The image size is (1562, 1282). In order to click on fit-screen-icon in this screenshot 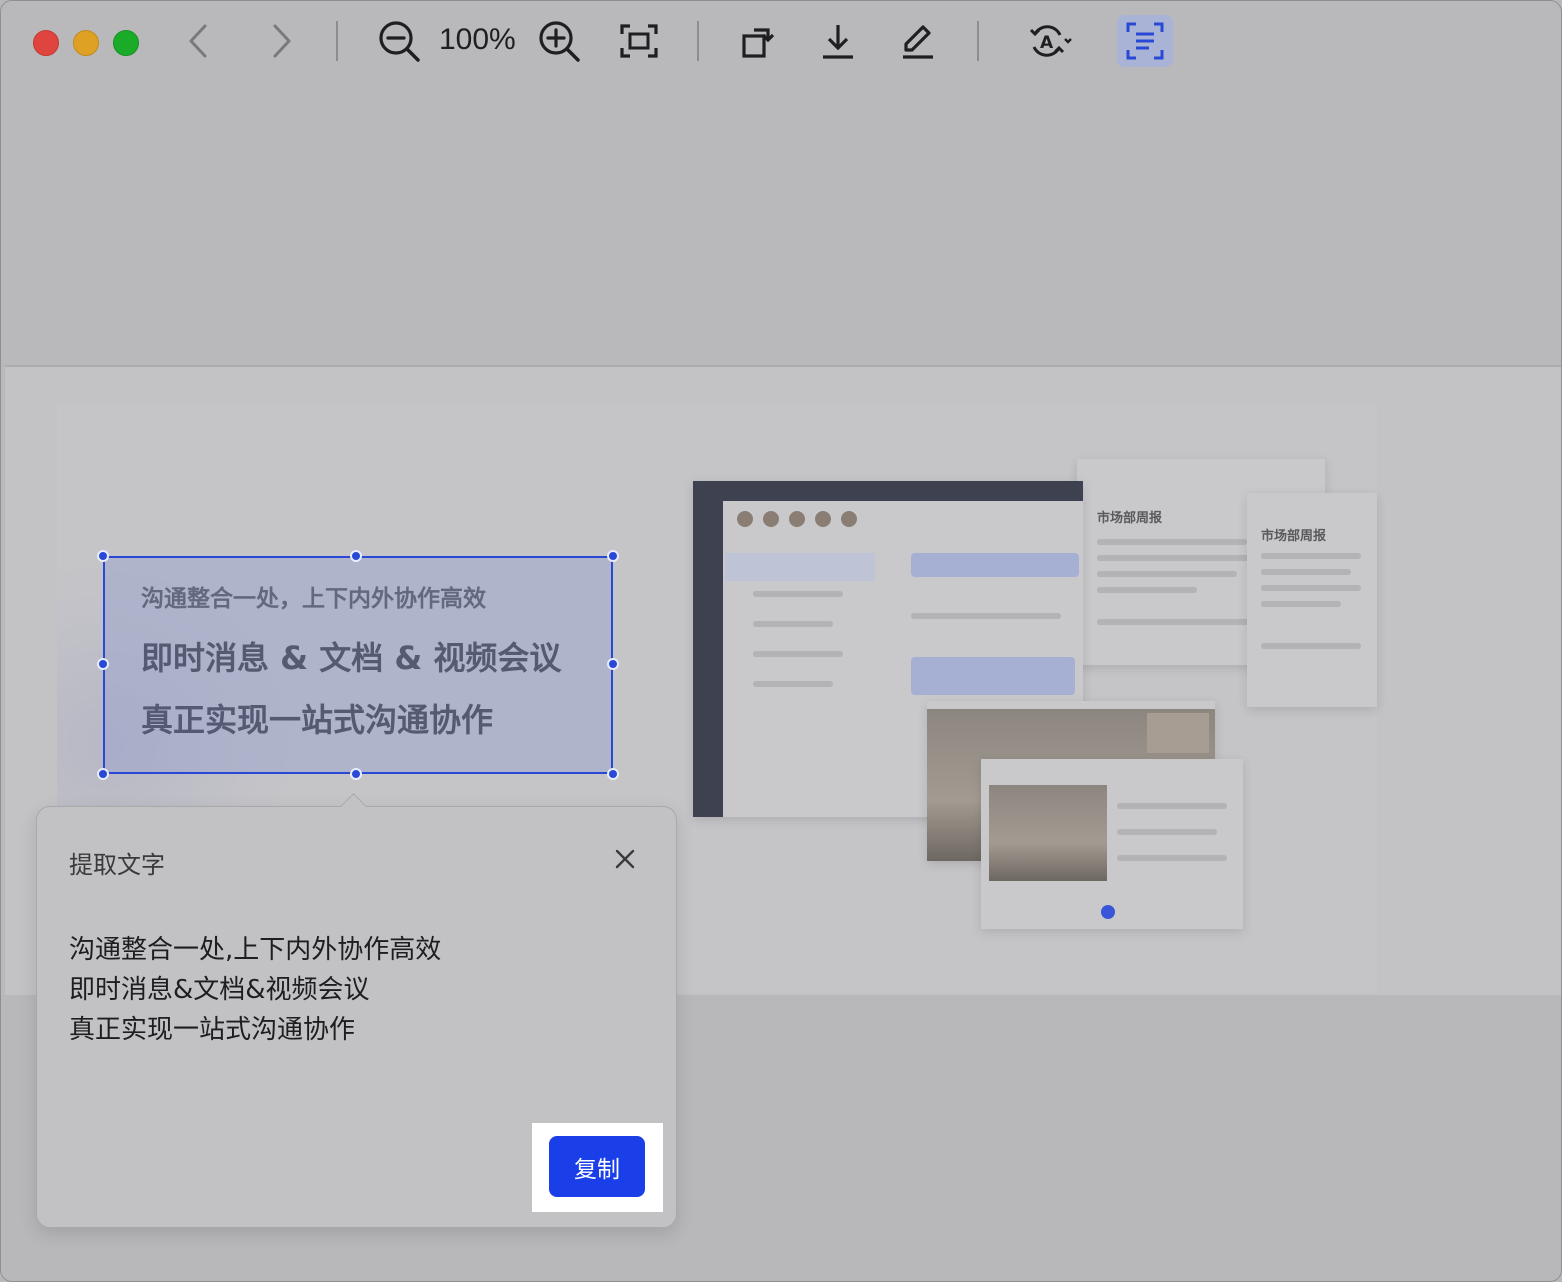, I will do `click(639, 41)`.